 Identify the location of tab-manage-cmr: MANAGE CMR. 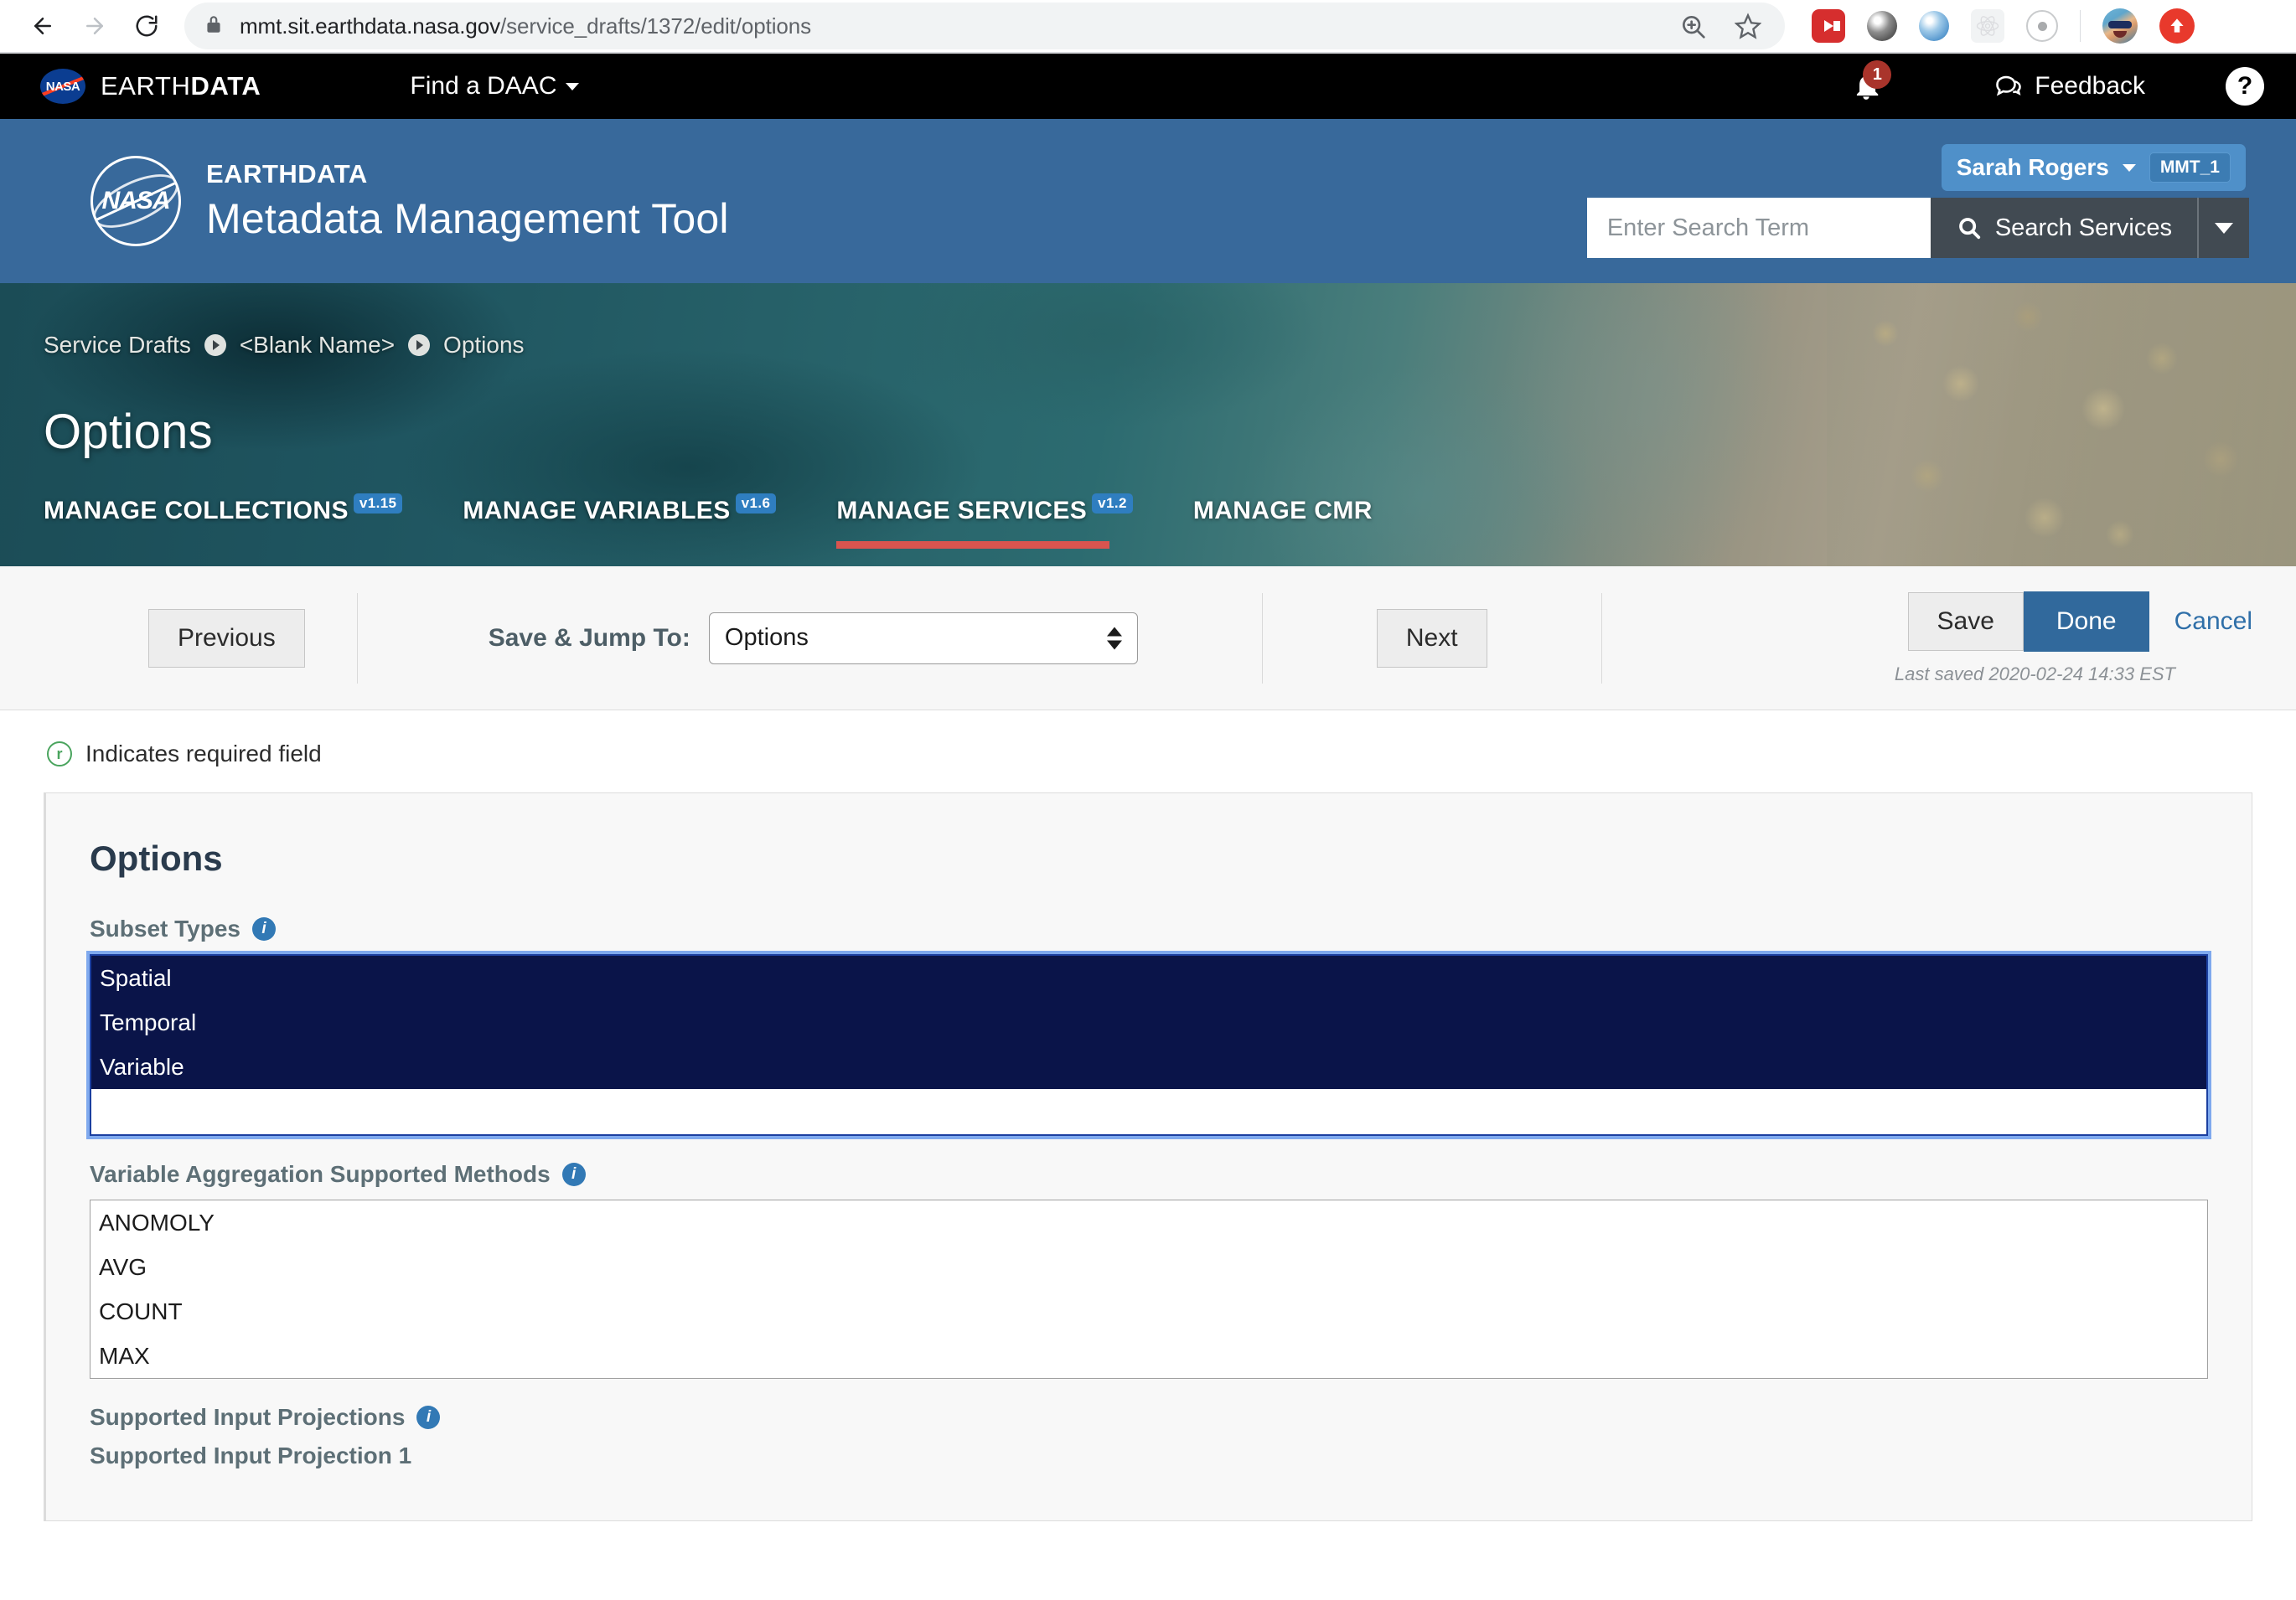
(1283, 523).